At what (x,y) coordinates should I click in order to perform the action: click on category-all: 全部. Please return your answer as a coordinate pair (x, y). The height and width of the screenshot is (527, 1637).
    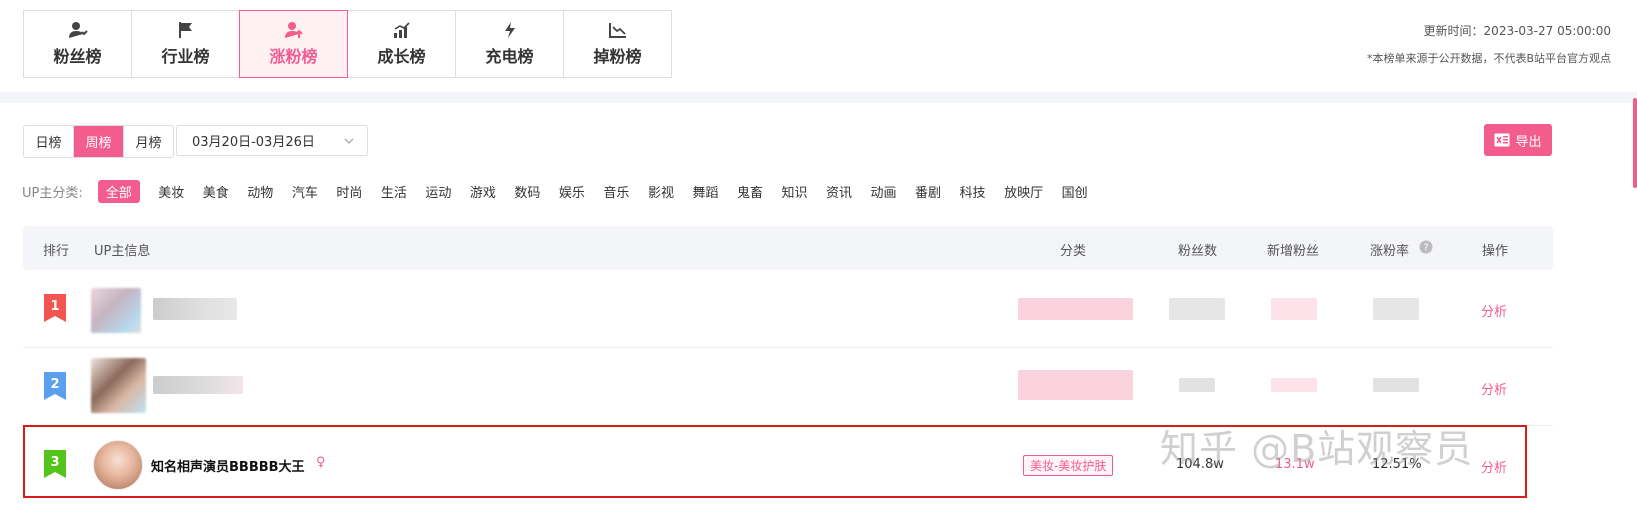
    Looking at the image, I should click on (118, 191).